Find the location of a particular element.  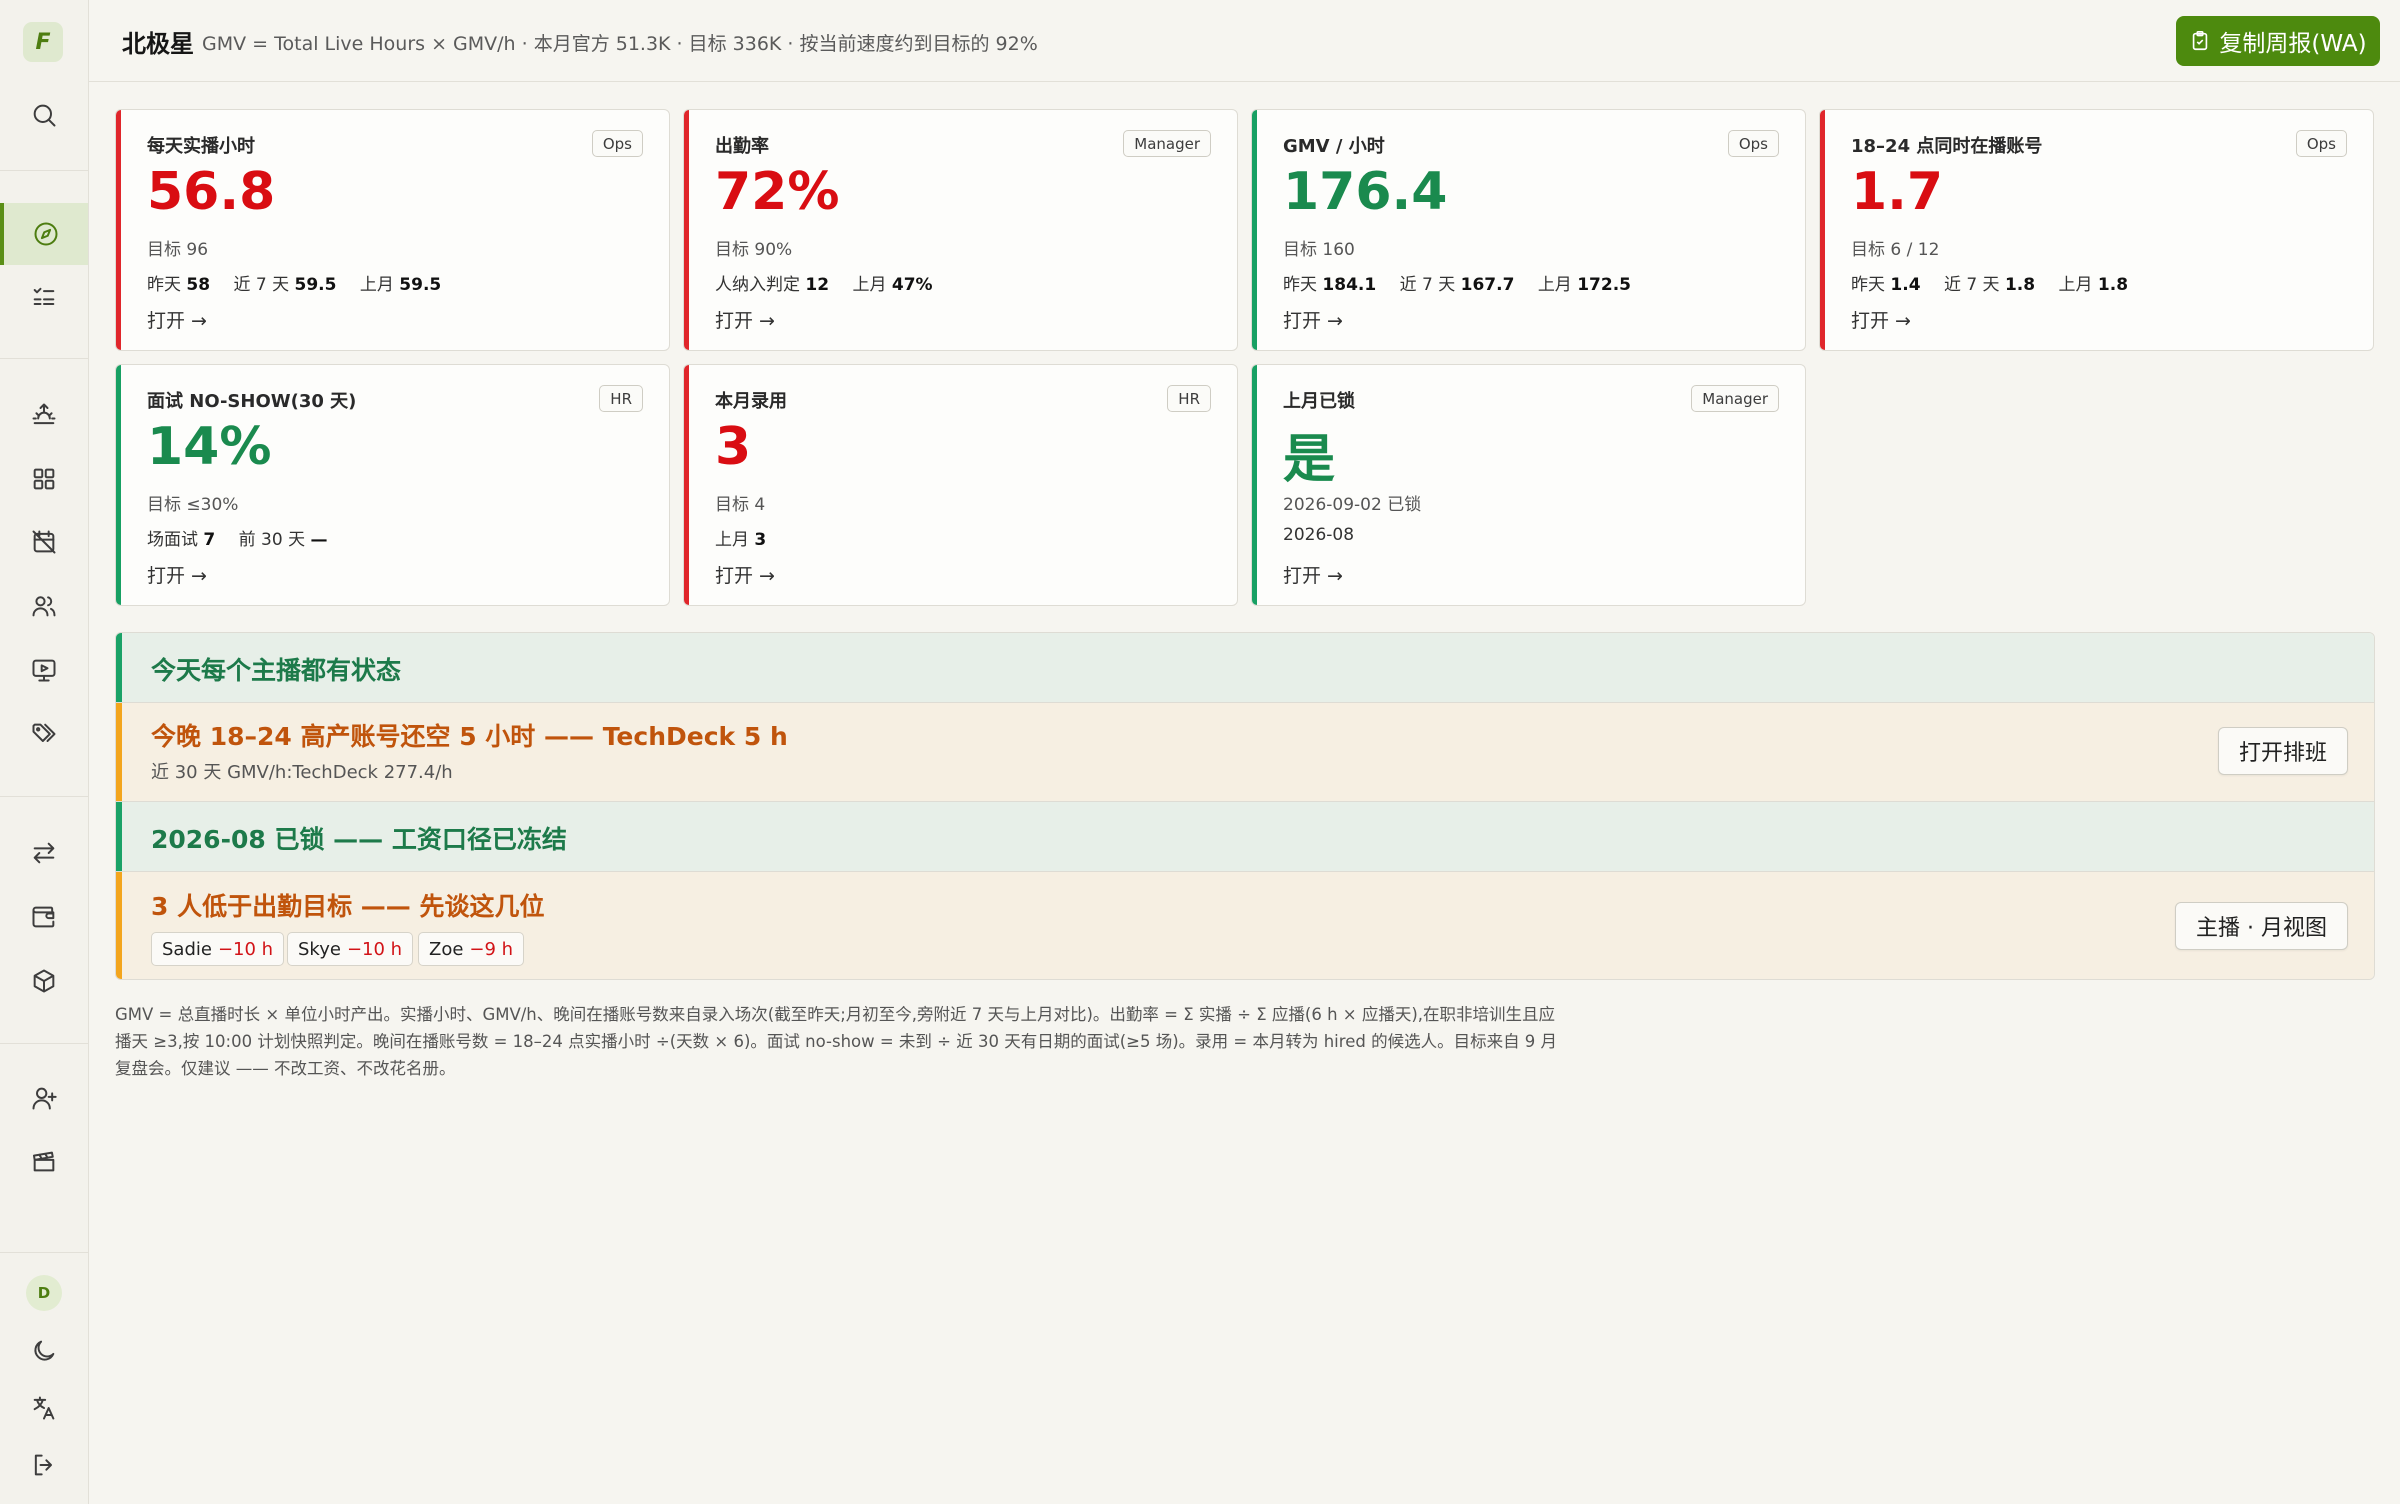

host-chip-skye: Skye −10 h is located at coordinates (350, 949).